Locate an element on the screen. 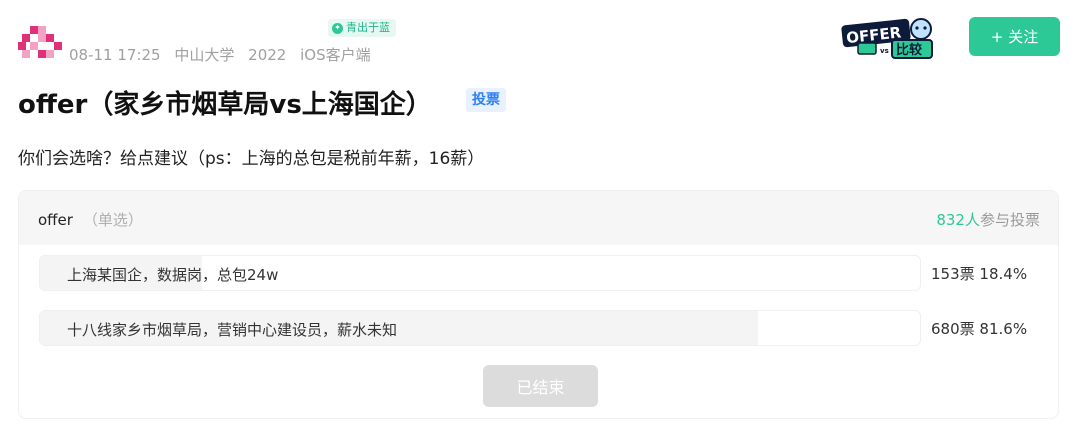 The height and width of the screenshot is (435, 1080). poll-name: offer is located at coordinates (55, 220).